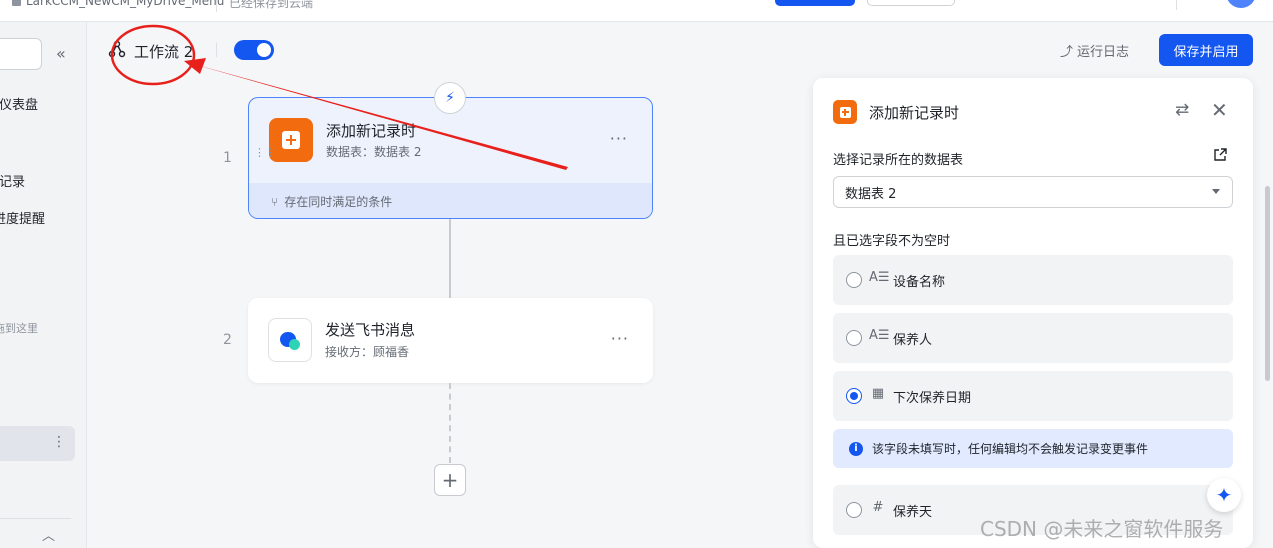 The height and width of the screenshot is (548, 1273). Describe the element at coordinates (61, 53) in the screenshot. I see `collapse-sidebar-icon: «` at that location.